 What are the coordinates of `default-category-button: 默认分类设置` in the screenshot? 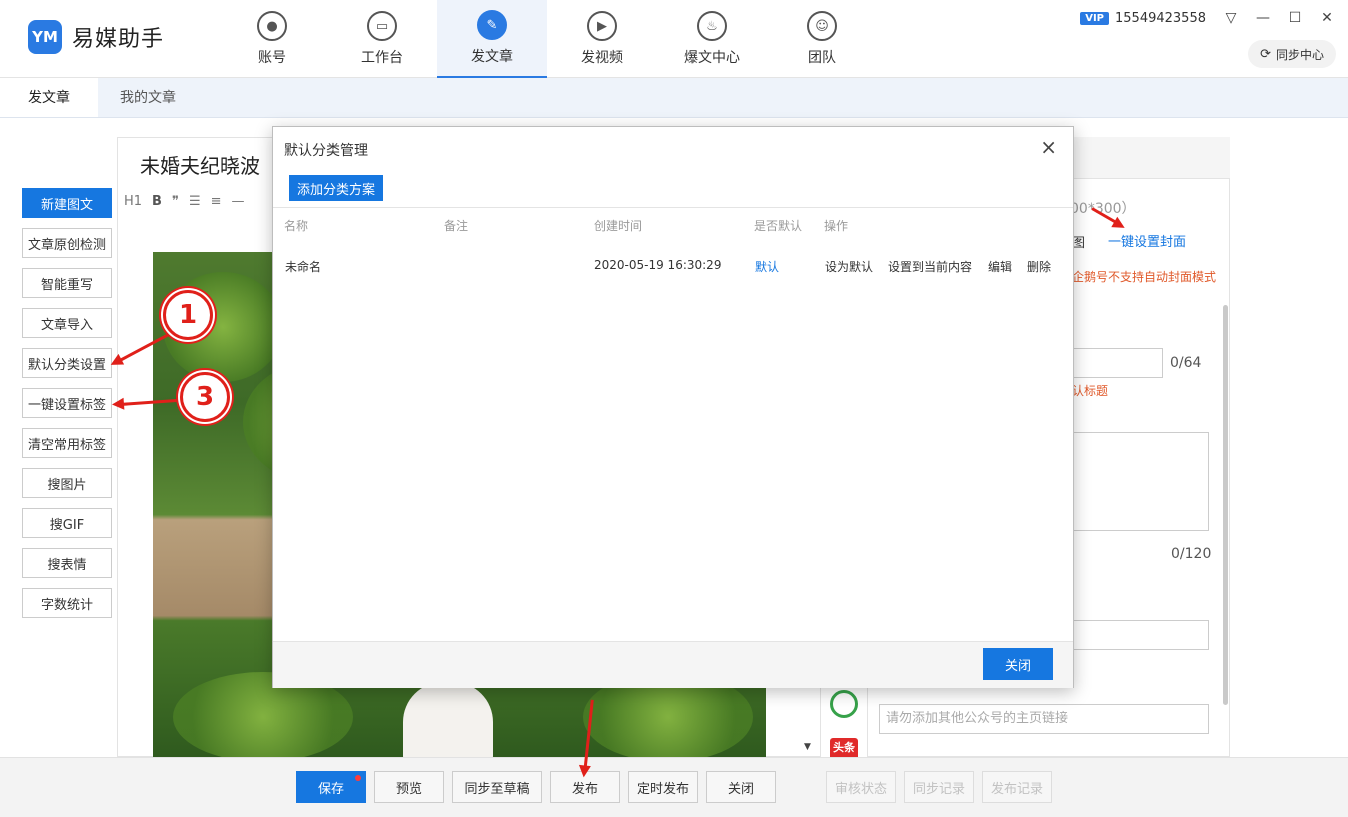 It's located at (67, 363).